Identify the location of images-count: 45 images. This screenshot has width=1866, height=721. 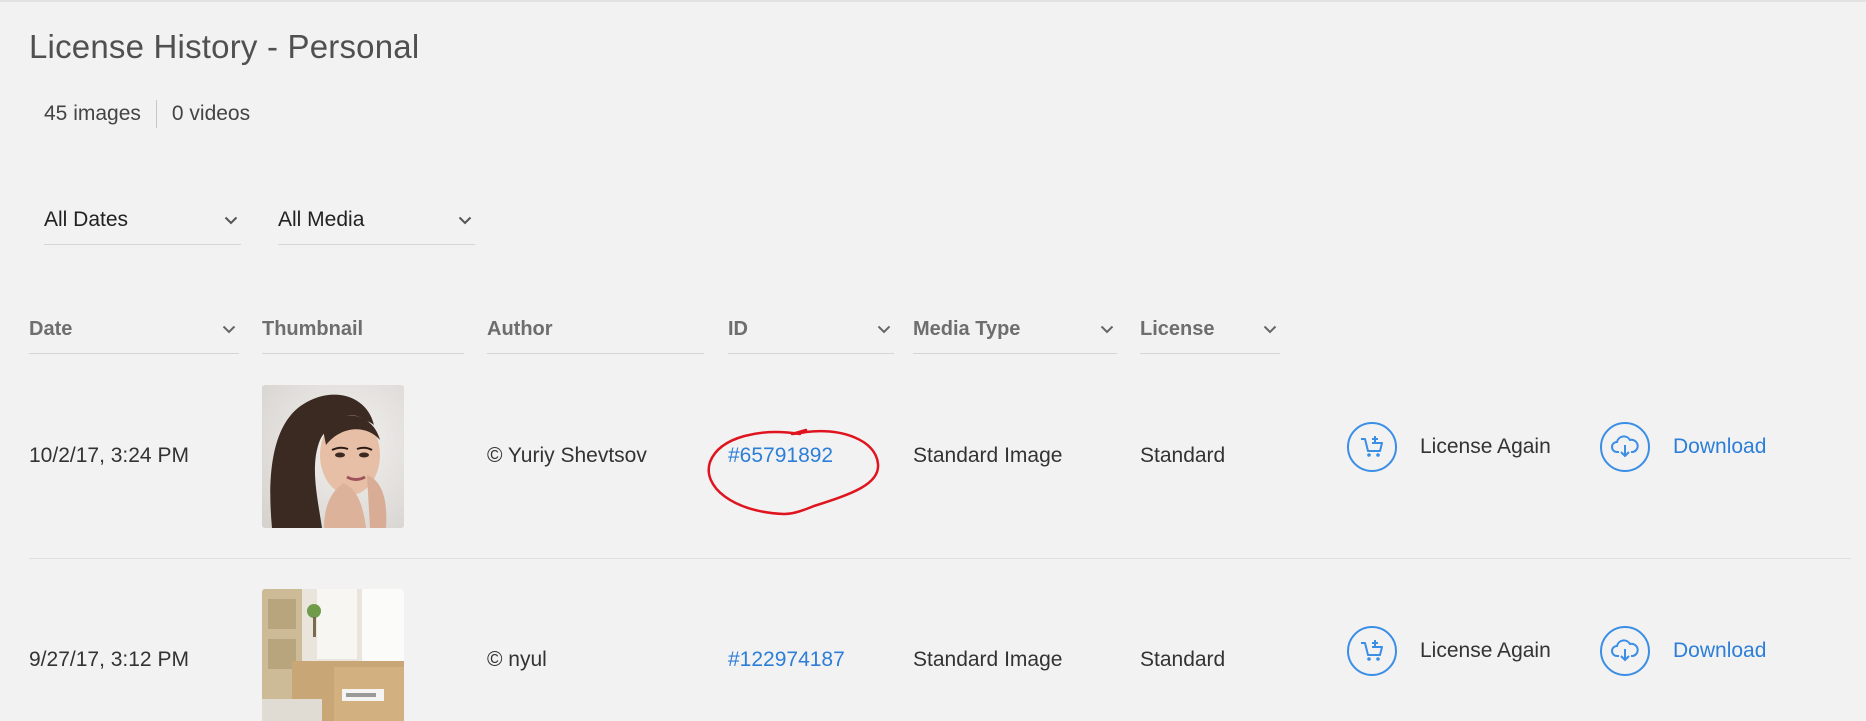
(92, 113).